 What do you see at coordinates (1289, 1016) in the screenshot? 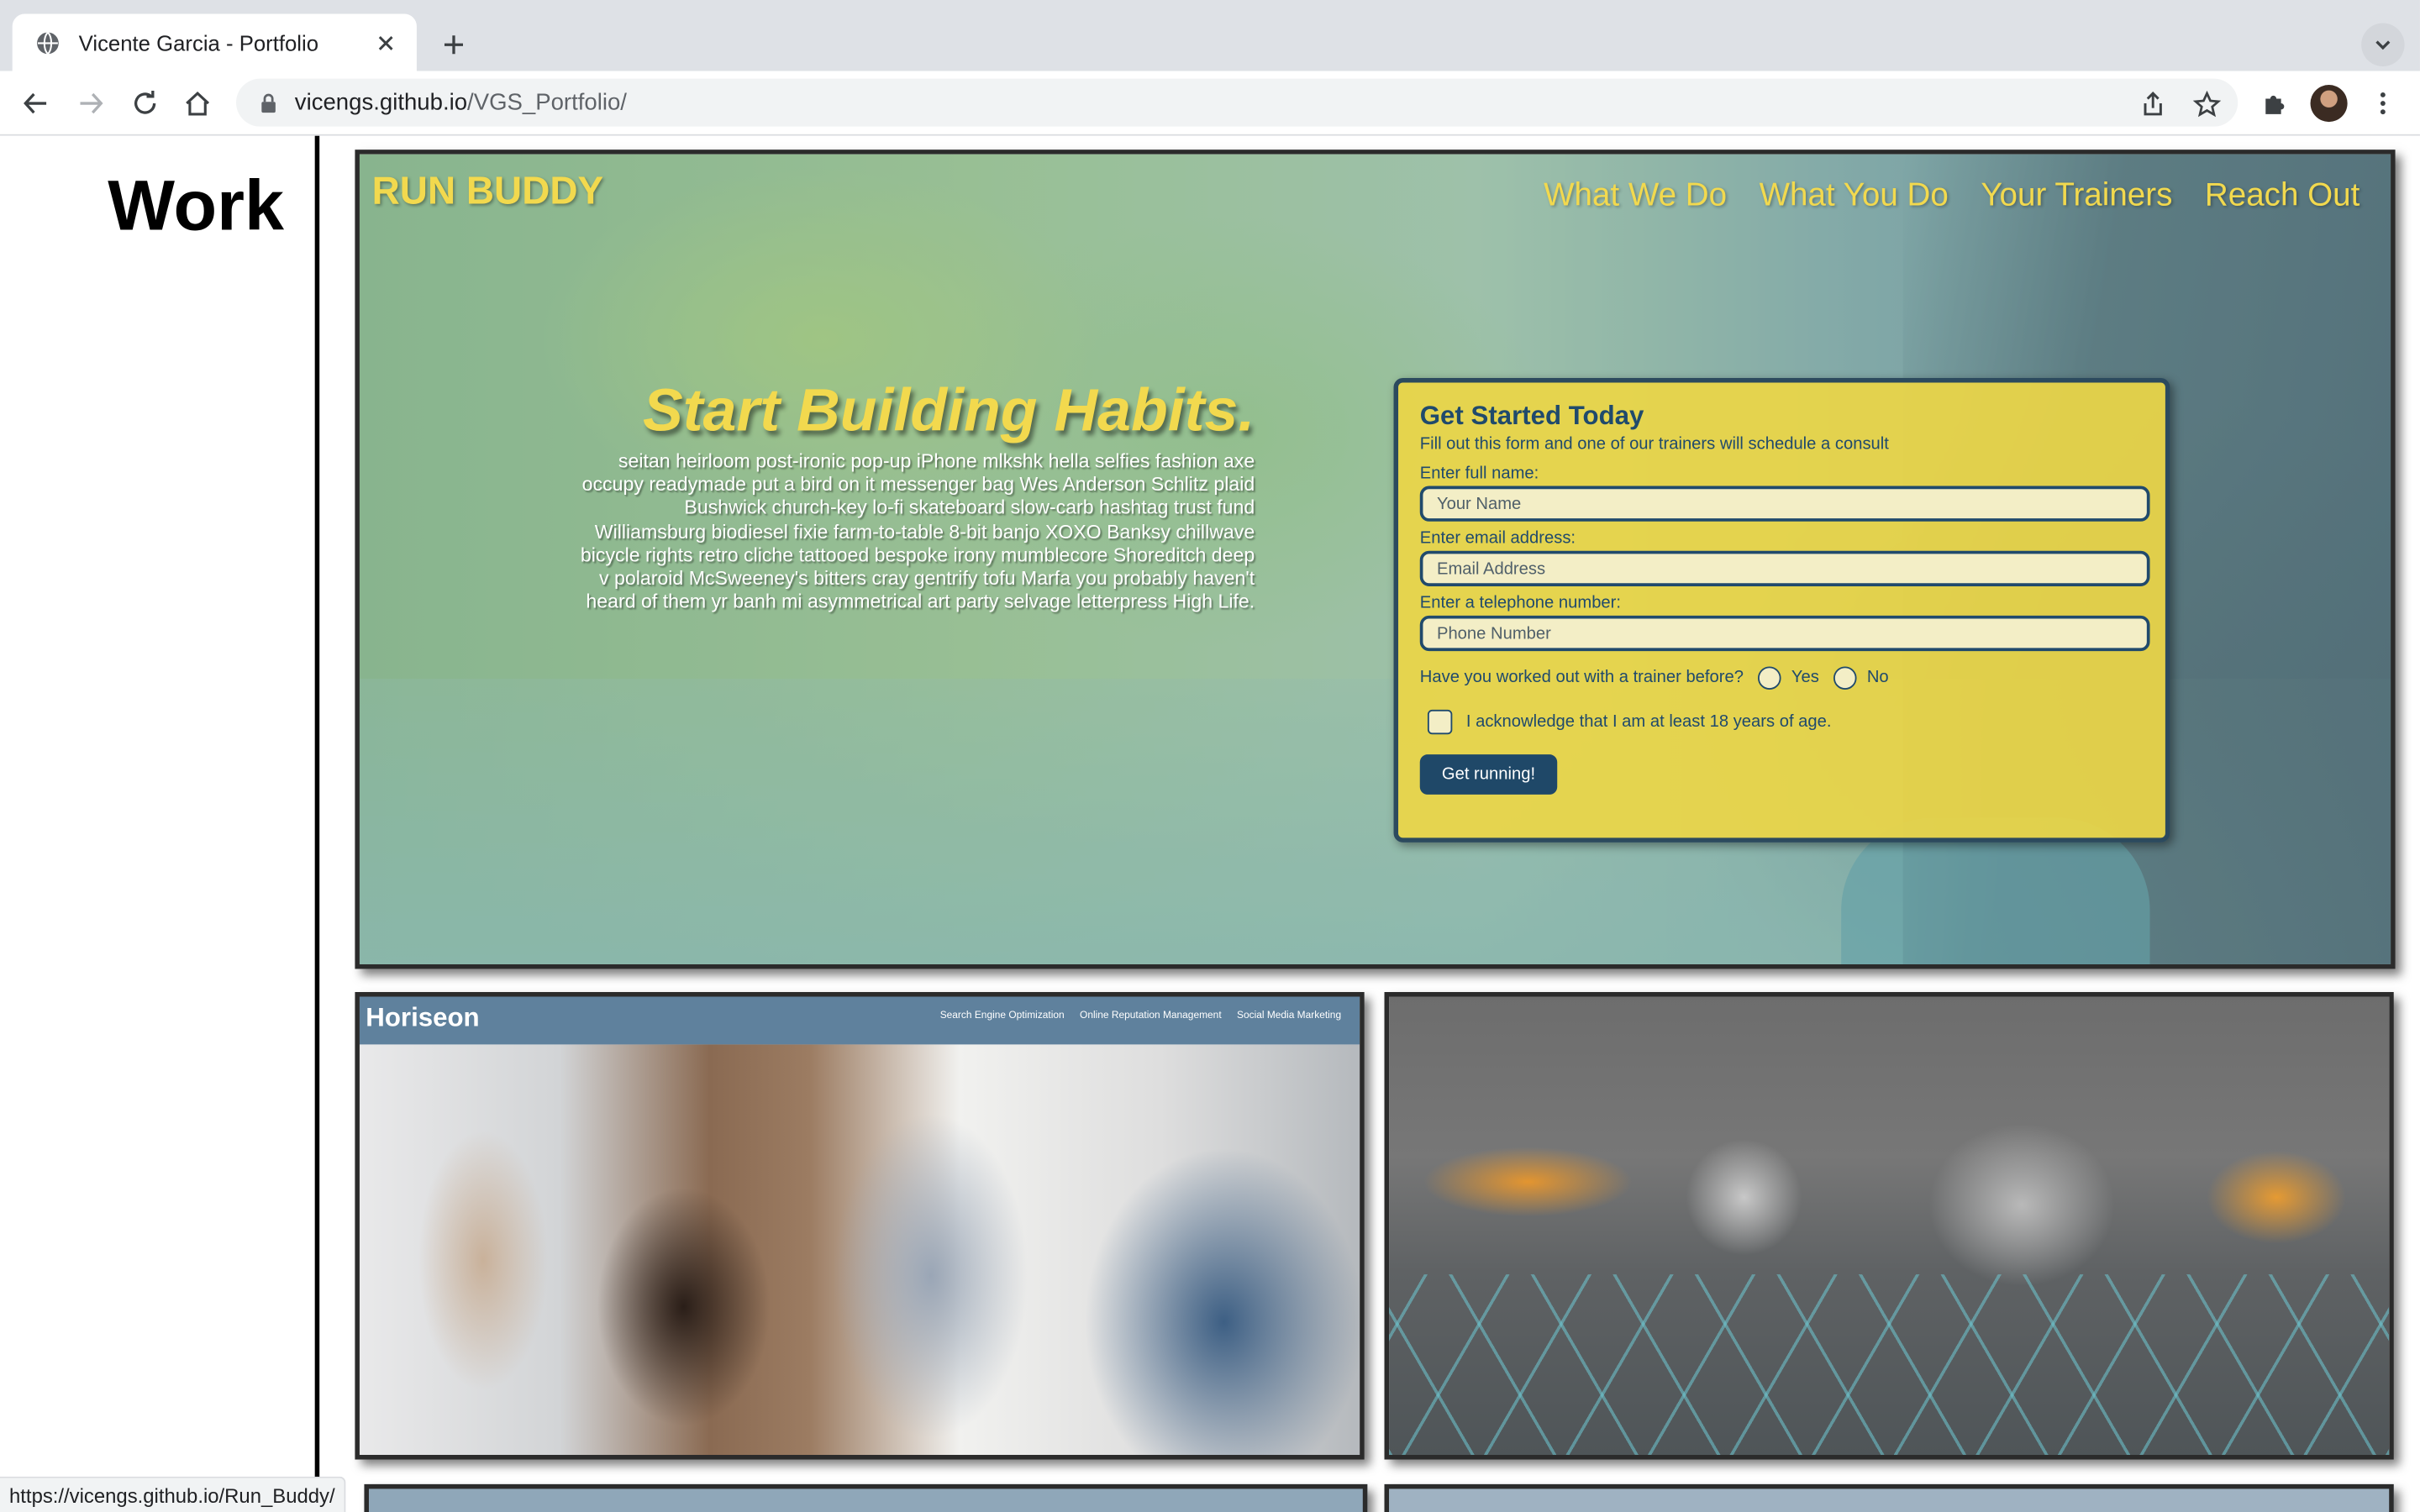
I see `horiseon-nav-social: Social Media Marketing` at bounding box center [1289, 1016].